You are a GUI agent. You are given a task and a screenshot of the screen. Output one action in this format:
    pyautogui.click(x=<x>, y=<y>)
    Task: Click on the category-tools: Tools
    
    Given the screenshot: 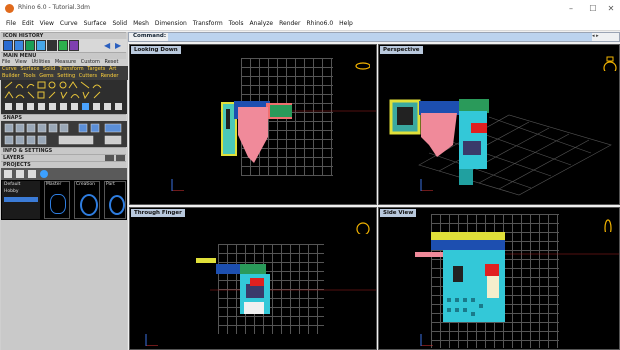 What is the action you would take?
    pyautogui.click(x=29, y=76)
    